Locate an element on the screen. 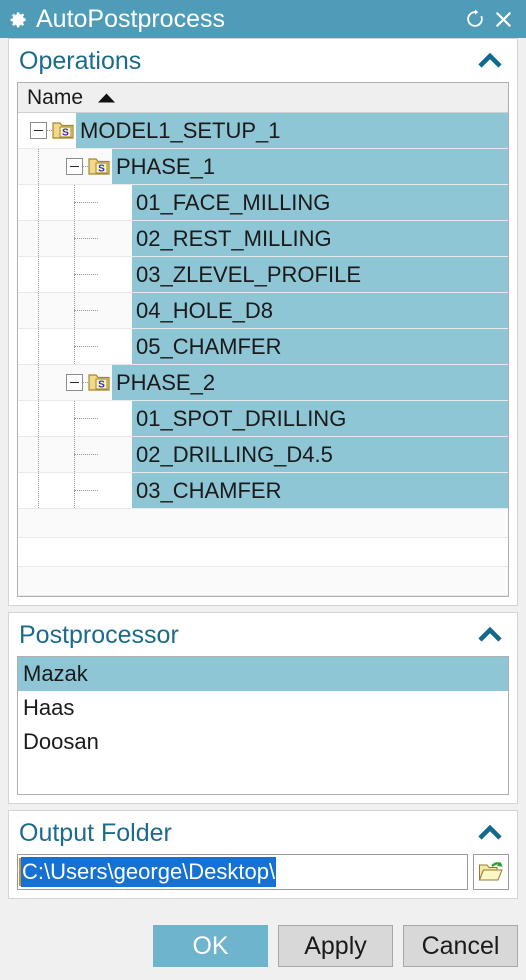  tree-row: S PHASE_1 is located at coordinates (263, 167).